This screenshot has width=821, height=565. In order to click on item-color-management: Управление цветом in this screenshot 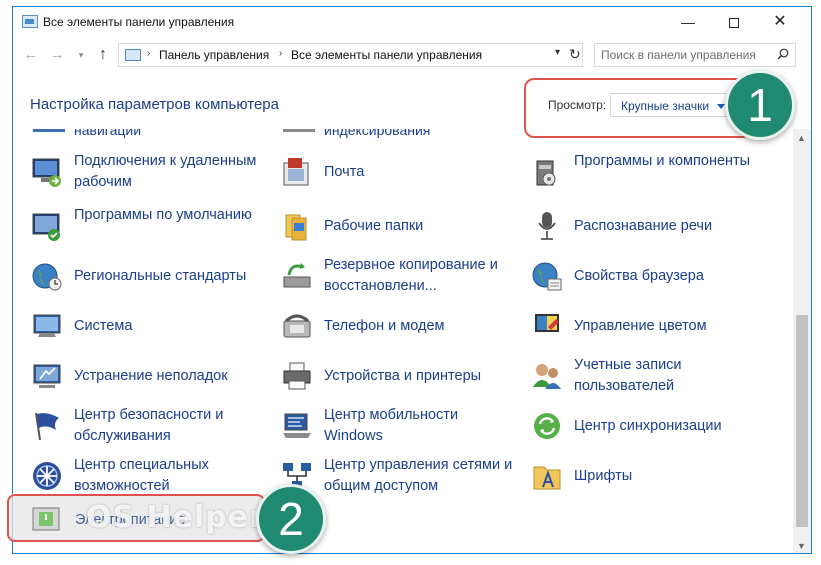, I will do `click(650, 327)`.